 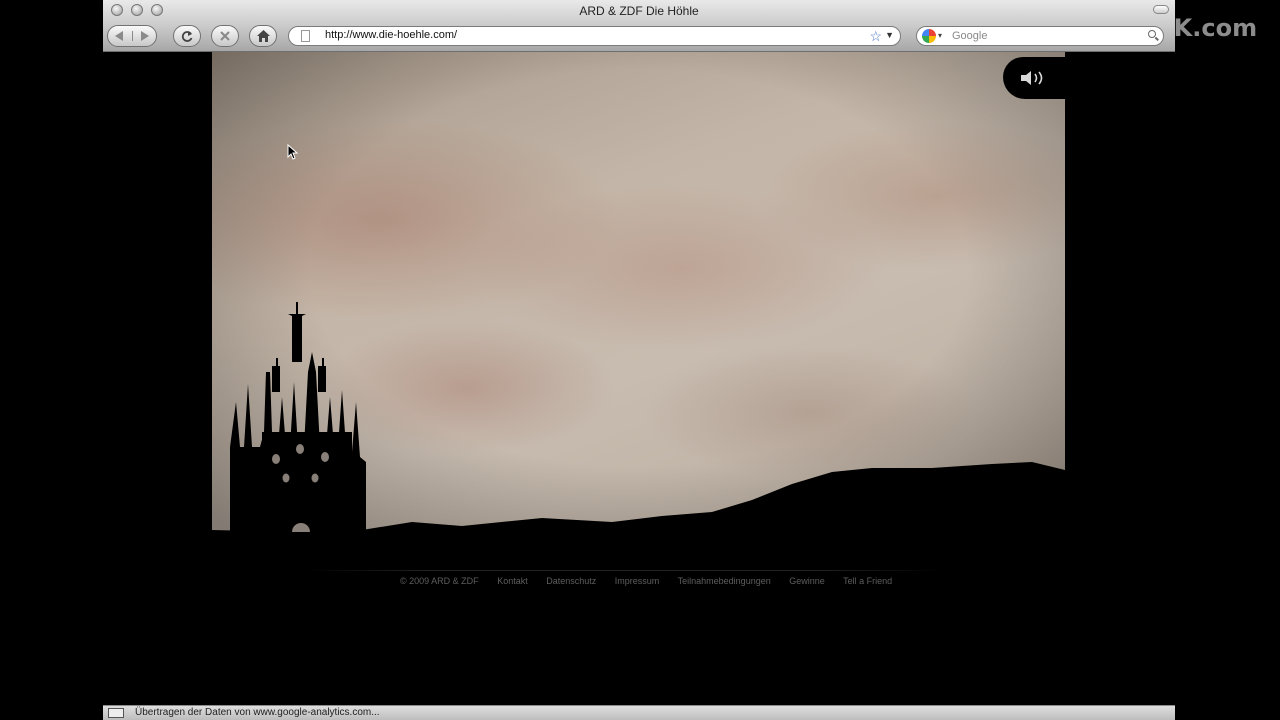 I want to click on footer-copyright: © 2009 ARD & ZDF, so click(x=439, y=581).